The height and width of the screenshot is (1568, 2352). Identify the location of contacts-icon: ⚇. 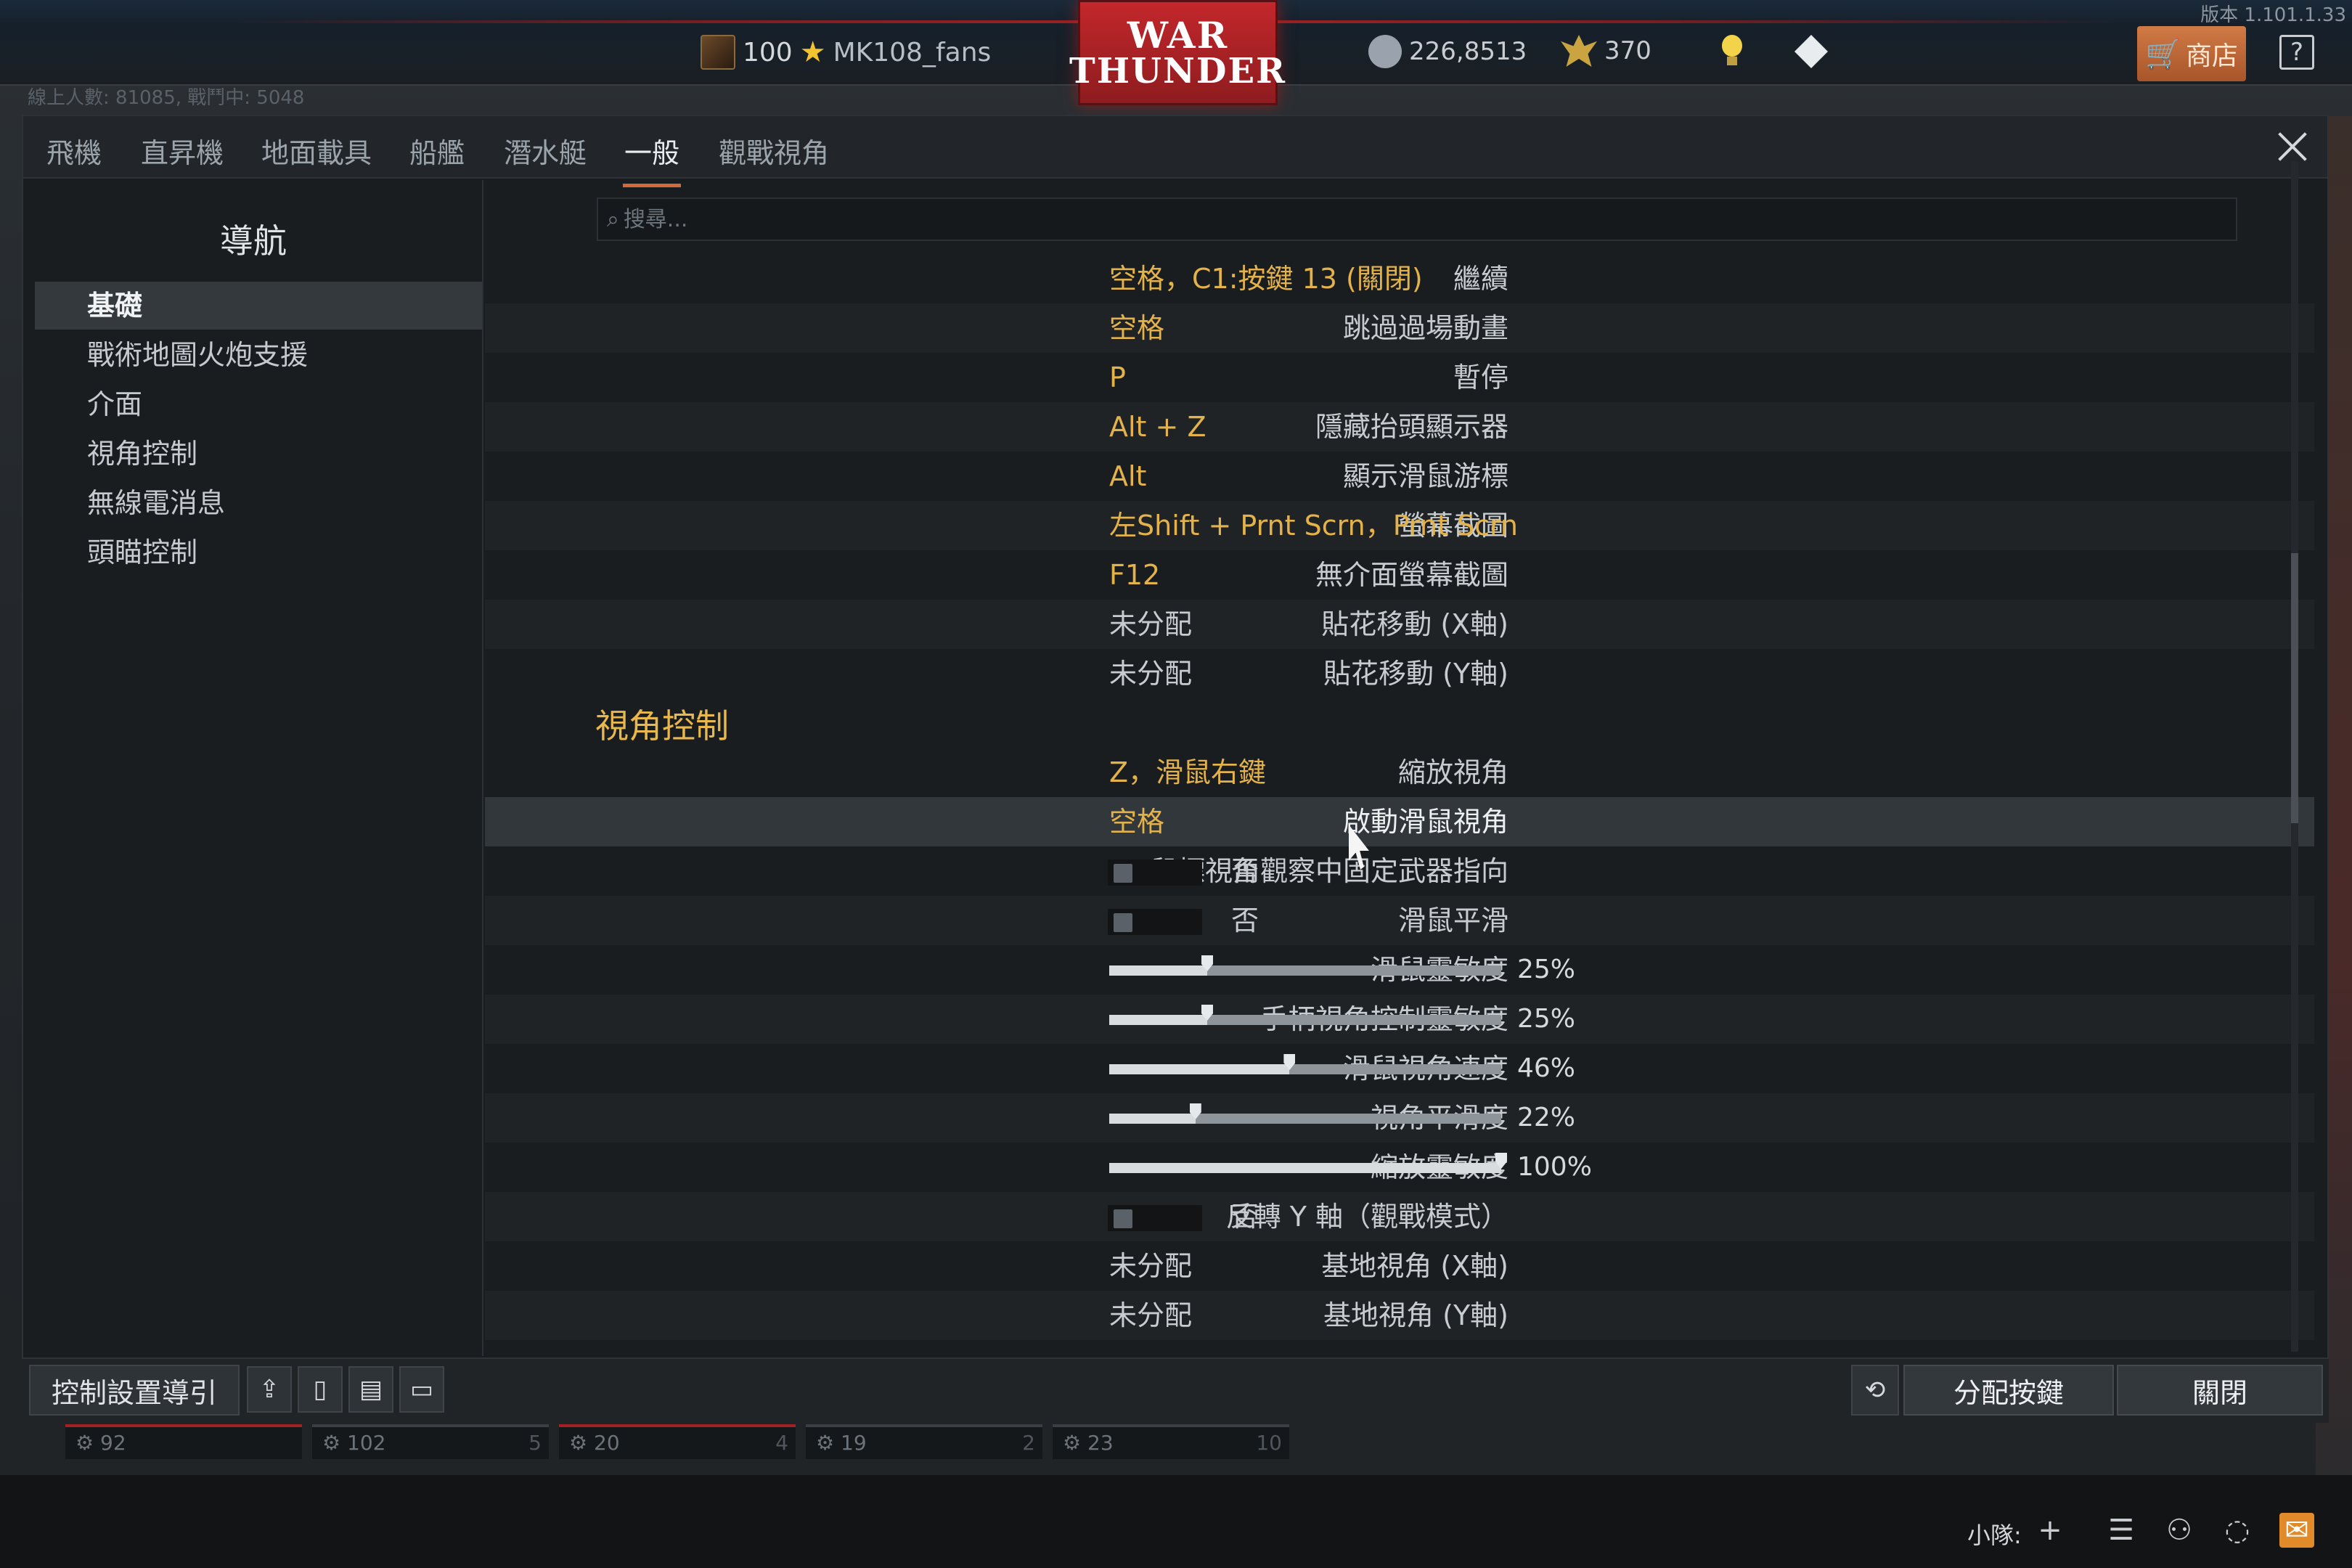
(2179, 1531).